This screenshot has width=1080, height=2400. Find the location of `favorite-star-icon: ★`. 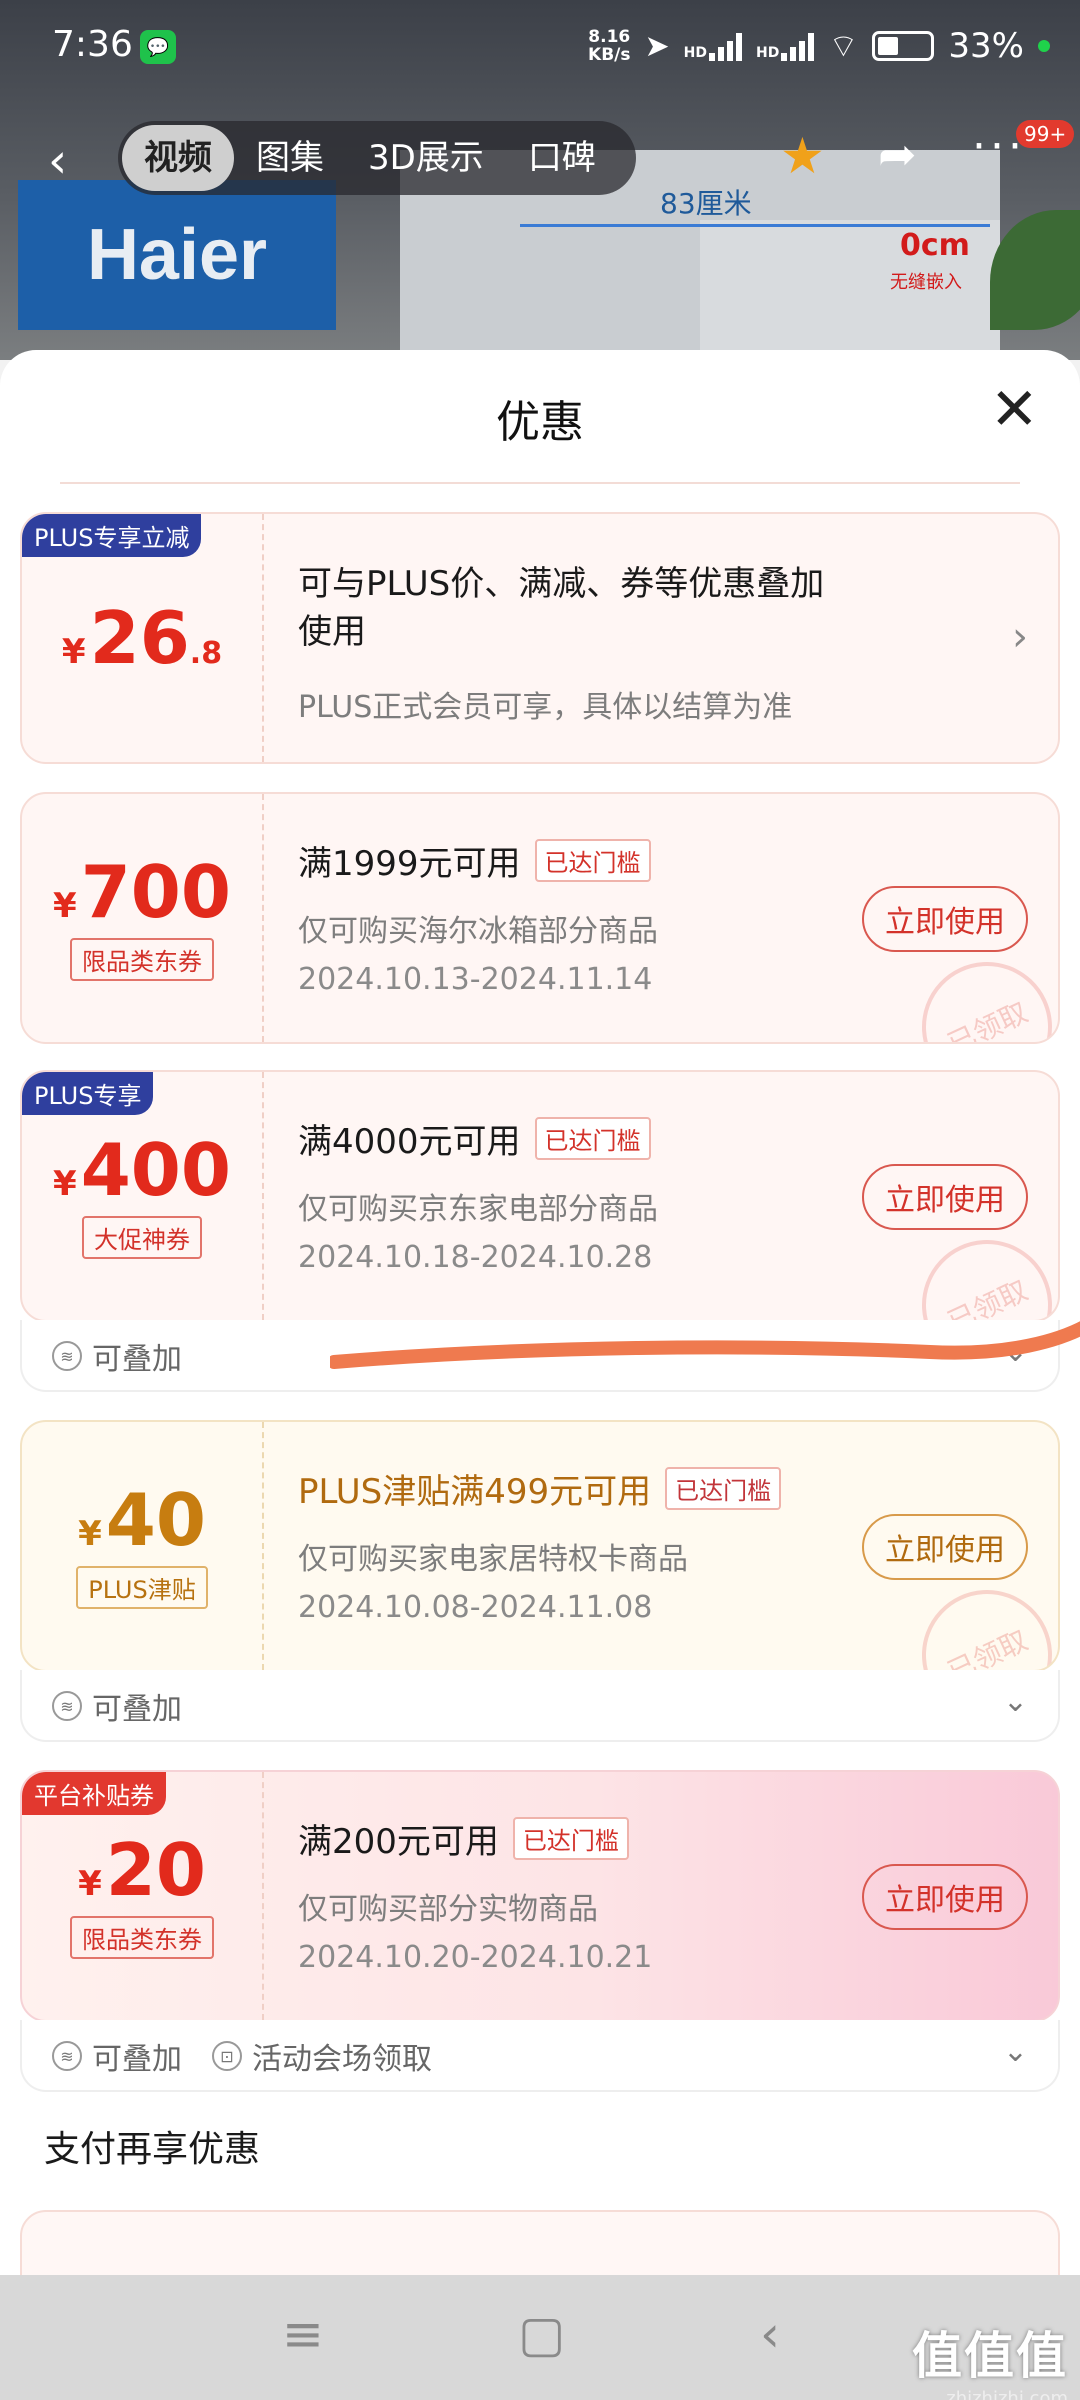

favorite-star-icon: ★ is located at coordinates (802, 156).